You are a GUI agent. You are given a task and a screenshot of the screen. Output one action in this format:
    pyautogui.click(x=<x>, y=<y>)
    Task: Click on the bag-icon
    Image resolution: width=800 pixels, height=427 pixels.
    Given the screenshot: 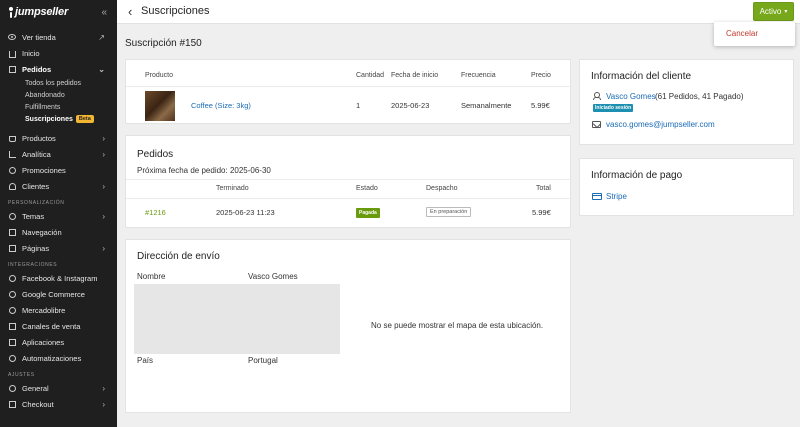 What is the action you would take?
    pyautogui.click(x=12, y=138)
    